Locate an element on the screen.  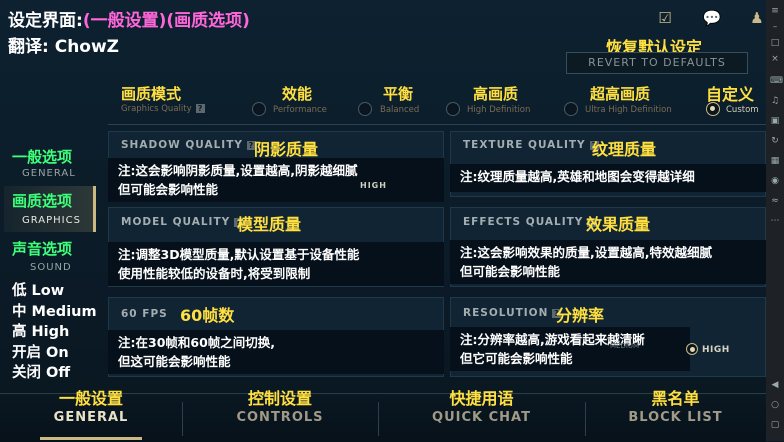
maximize-icon: □ is located at coordinates (775, 43).